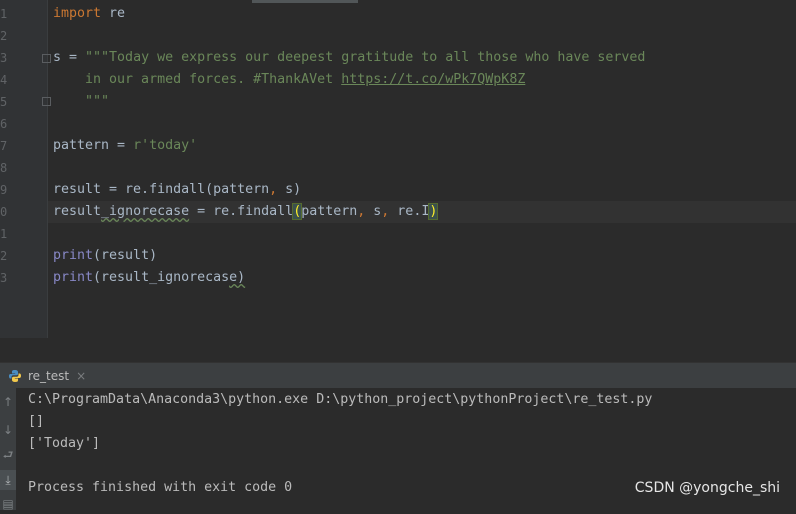 This screenshot has height=514, width=796. Describe the element at coordinates (8, 456) in the screenshot. I see `soft-wrap-icon: ⮐` at that location.